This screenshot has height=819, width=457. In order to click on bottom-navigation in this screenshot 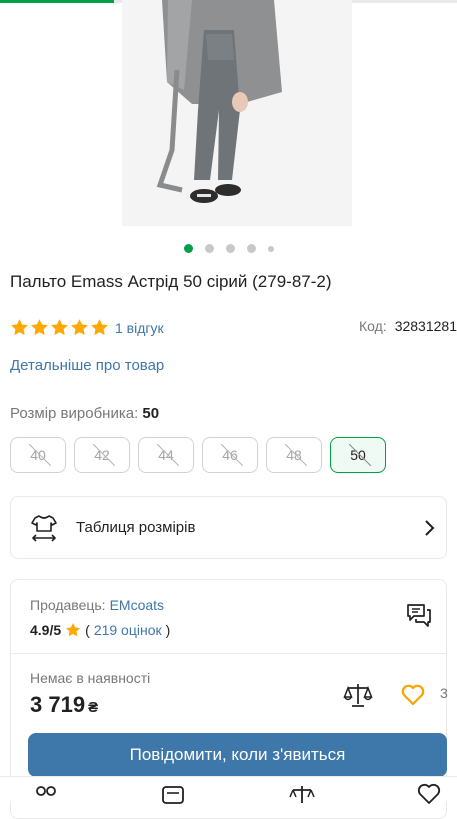, I will do `click(228, 790)`.